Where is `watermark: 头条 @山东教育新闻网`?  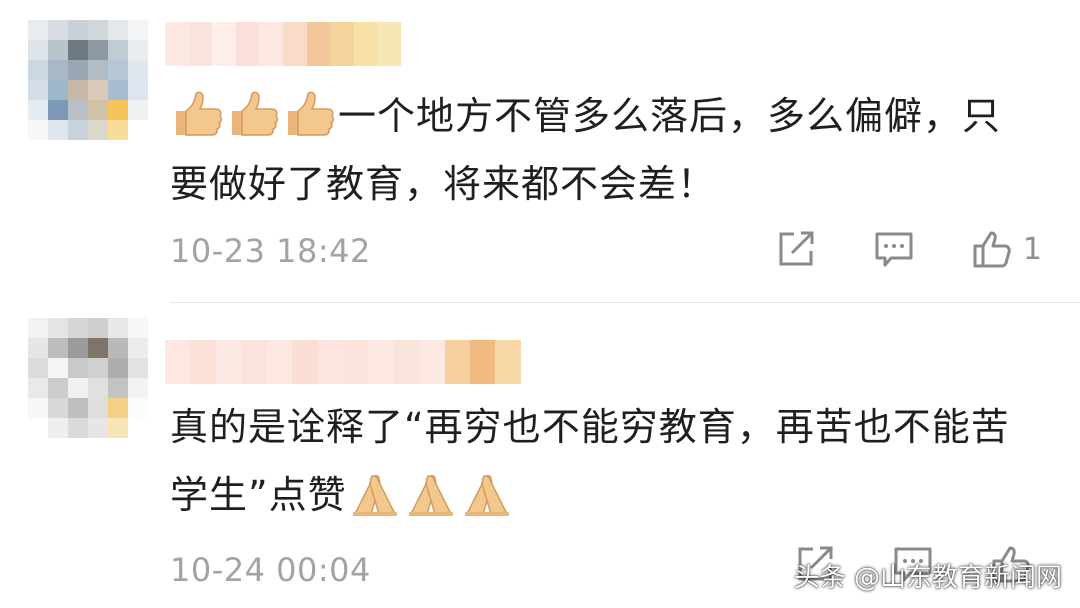 watermark: 头条 @山东教育新闻网 is located at coordinates (927, 578).